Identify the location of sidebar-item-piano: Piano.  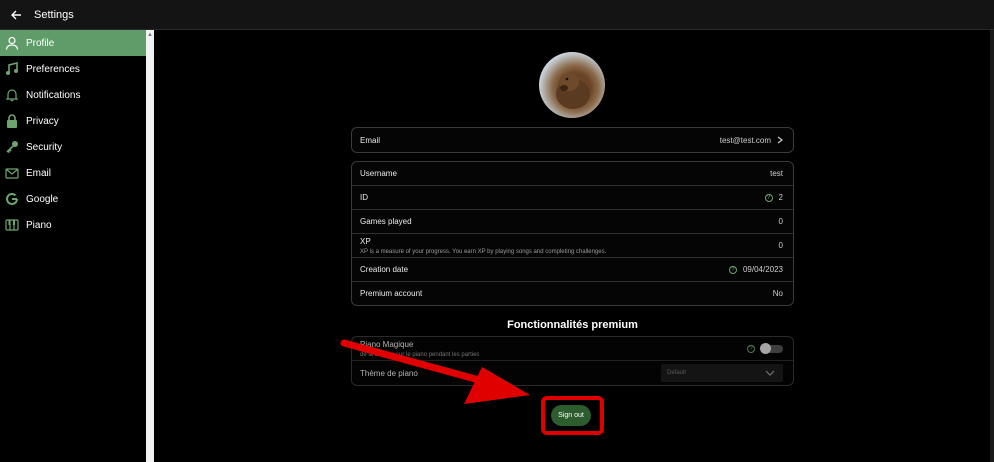
(73, 225).